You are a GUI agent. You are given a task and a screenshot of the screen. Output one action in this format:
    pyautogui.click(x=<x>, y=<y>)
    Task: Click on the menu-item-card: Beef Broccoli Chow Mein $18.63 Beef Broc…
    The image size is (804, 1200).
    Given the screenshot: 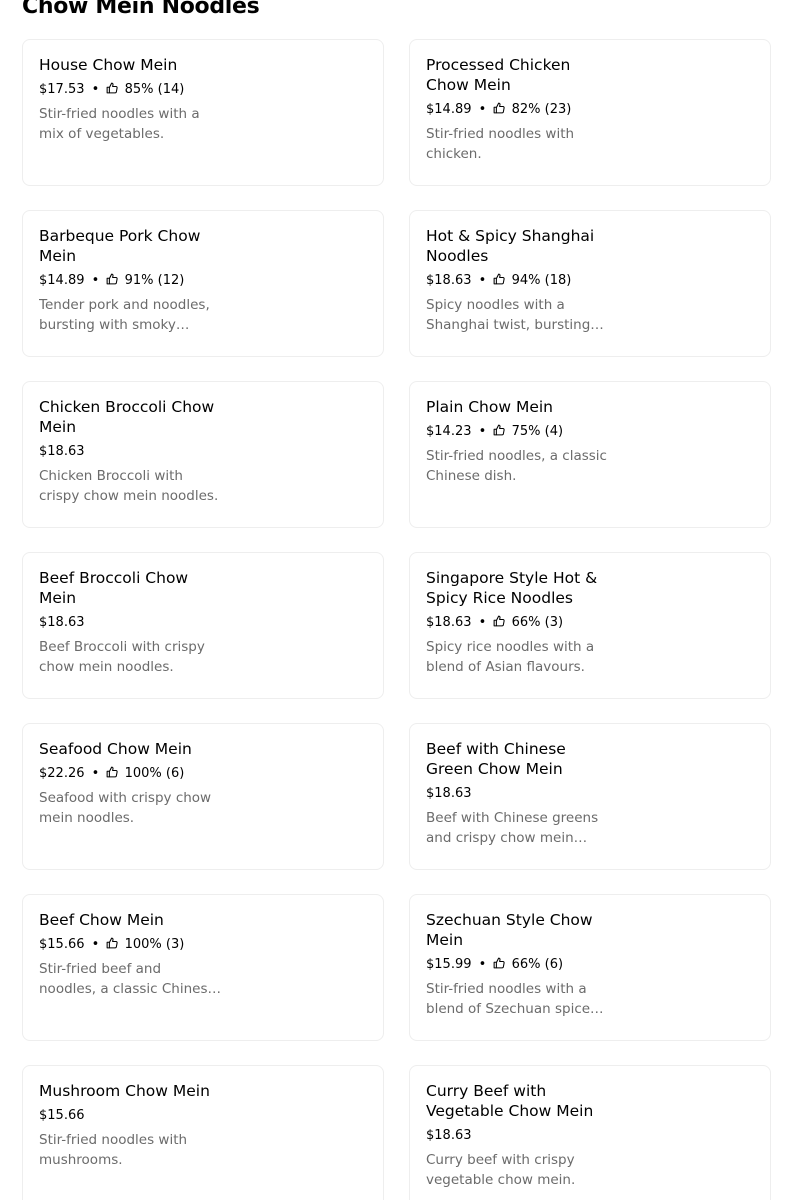 What is the action you would take?
    pyautogui.click(x=203, y=625)
    